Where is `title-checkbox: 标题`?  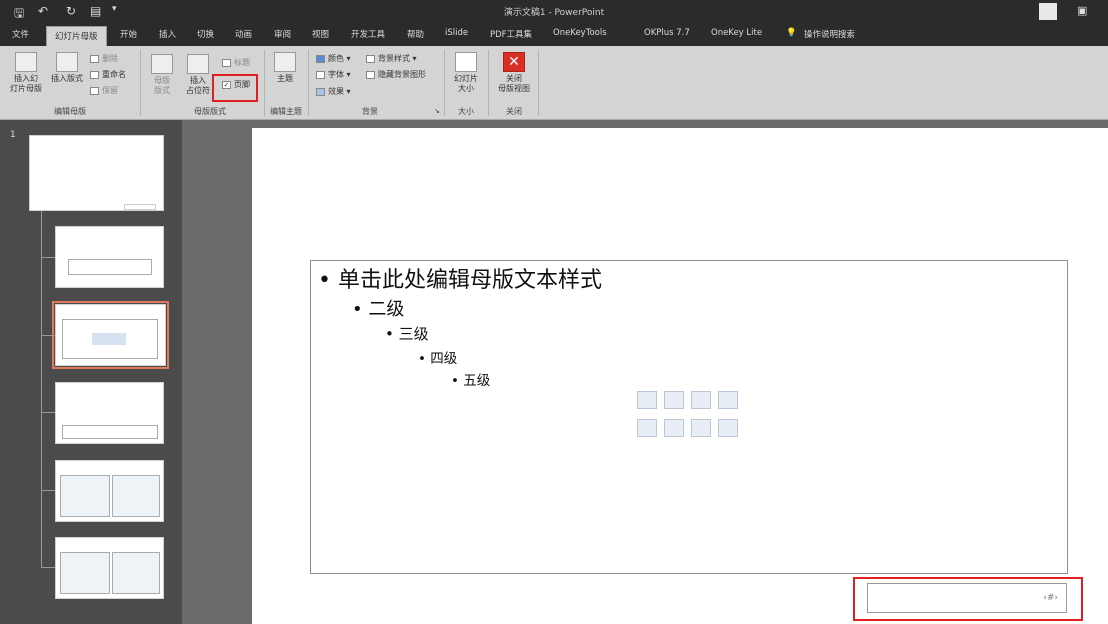
title-checkbox: 标题 is located at coordinates (236, 63).